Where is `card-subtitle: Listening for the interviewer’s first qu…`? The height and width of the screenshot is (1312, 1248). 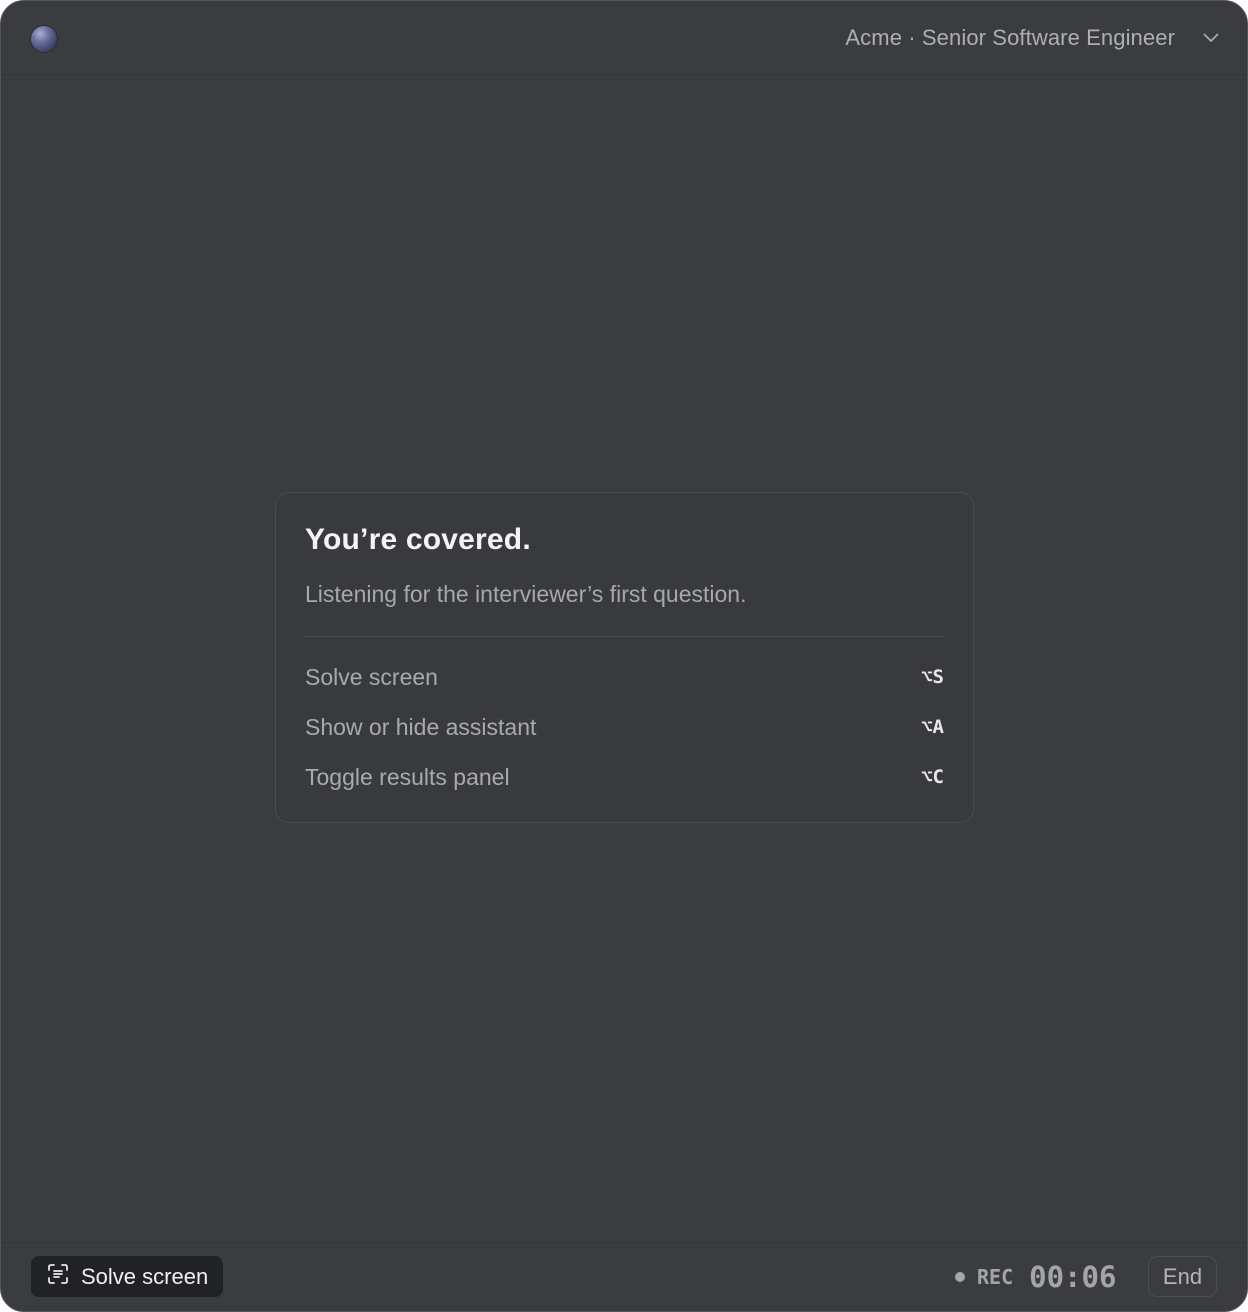 card-subtitle: Listening for the interviewer’s first qu… is located at coordinates (526, 594).